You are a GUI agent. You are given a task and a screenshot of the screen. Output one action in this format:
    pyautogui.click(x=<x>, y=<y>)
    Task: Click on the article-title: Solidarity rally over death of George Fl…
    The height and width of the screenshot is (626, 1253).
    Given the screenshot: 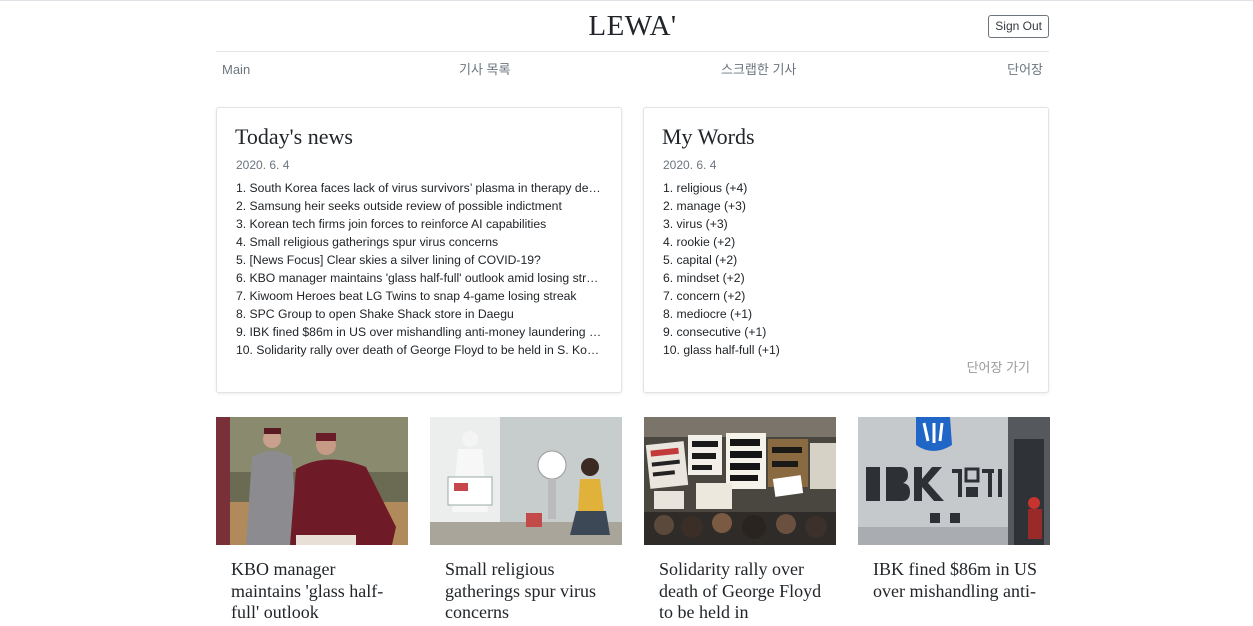 What is the action you would take?
    pyautogui.click(x=744, y=591)
    